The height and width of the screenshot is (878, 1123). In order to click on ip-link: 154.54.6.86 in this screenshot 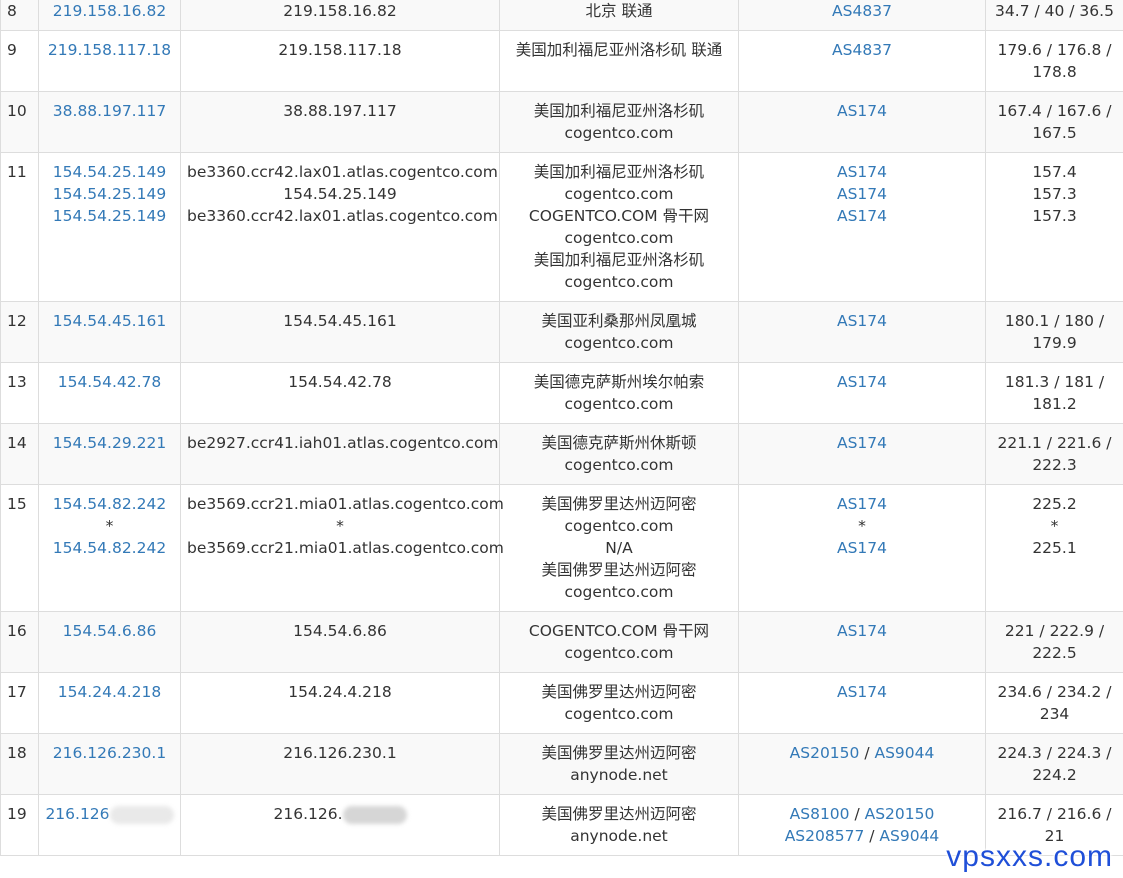, I will do `click(109, 631)`.